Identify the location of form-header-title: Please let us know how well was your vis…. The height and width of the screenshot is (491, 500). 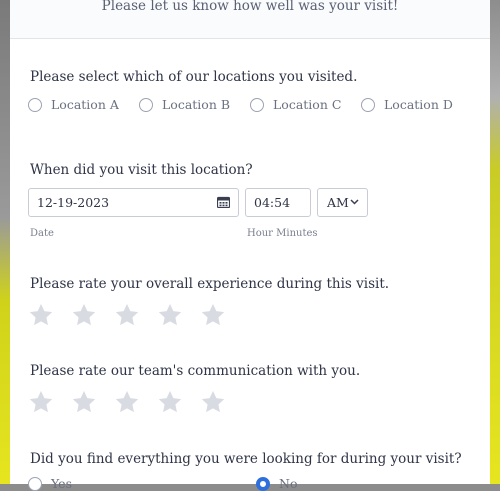
(250, 7).